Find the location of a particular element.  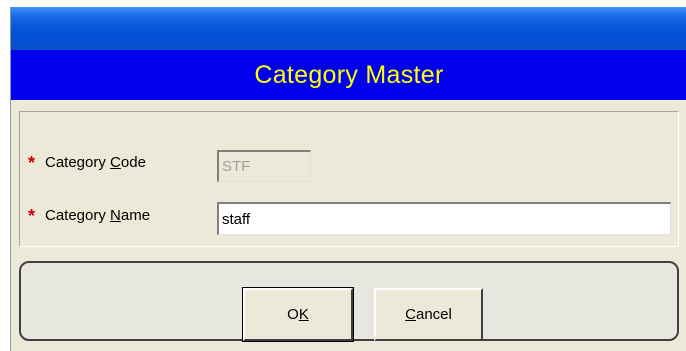

category-name-label: Category Name is located at coordinates (98, 215).